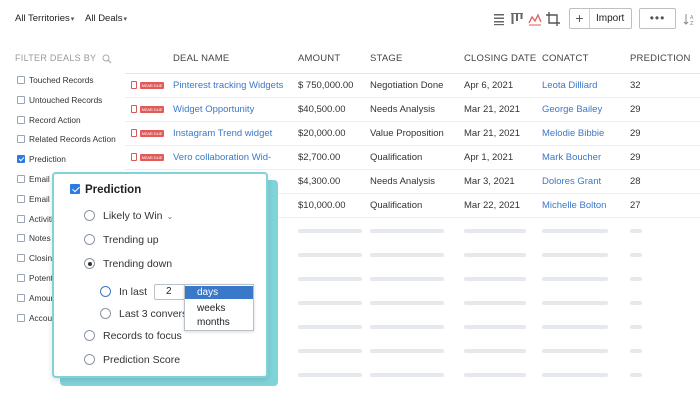 The height and width of the screenshot is (402, 700). Describe the element at coordinates (402, 109) in the screenshot. I see `cell-stage: Needs Analysis` at that location.